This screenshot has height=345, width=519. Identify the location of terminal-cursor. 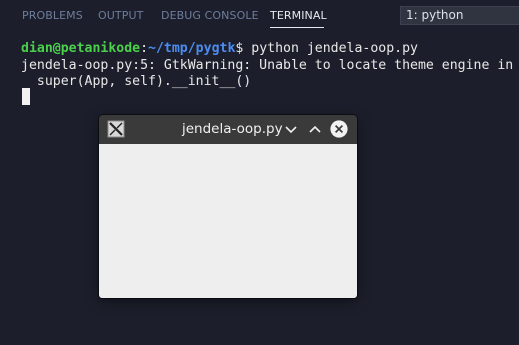
(26, 96).